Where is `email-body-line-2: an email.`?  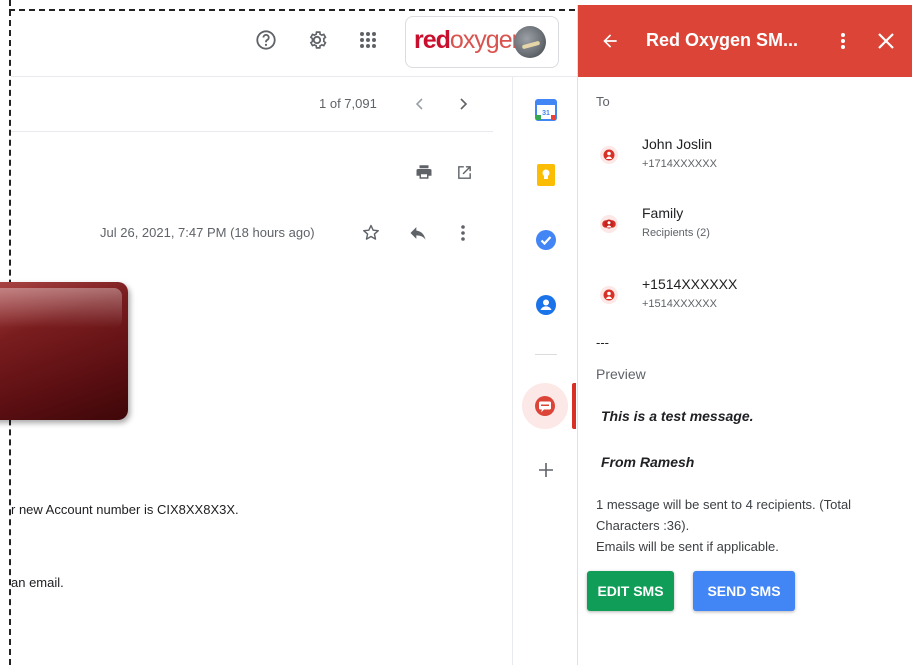
email-body-line-2: an email. is located at coordinates (37, 582).